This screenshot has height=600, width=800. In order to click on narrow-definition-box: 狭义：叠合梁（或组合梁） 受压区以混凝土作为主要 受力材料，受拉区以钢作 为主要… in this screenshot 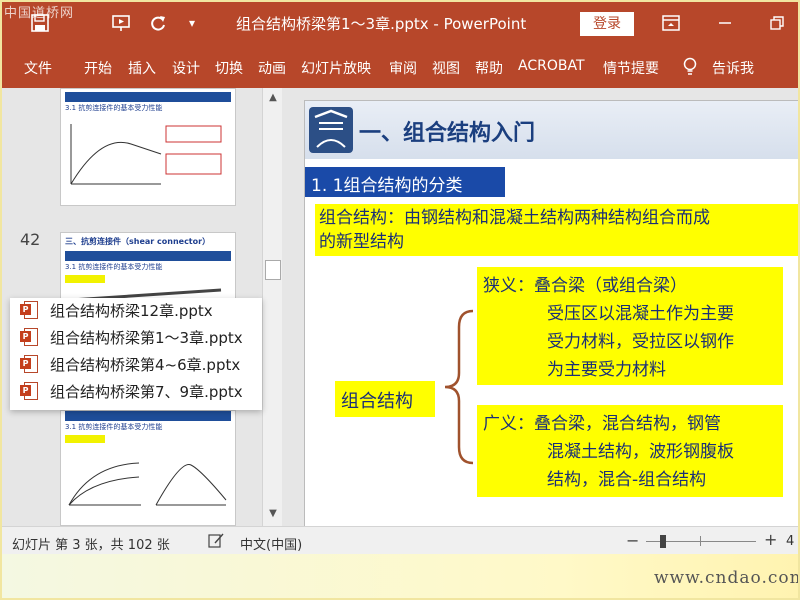, I will do `click(630, 326)`.